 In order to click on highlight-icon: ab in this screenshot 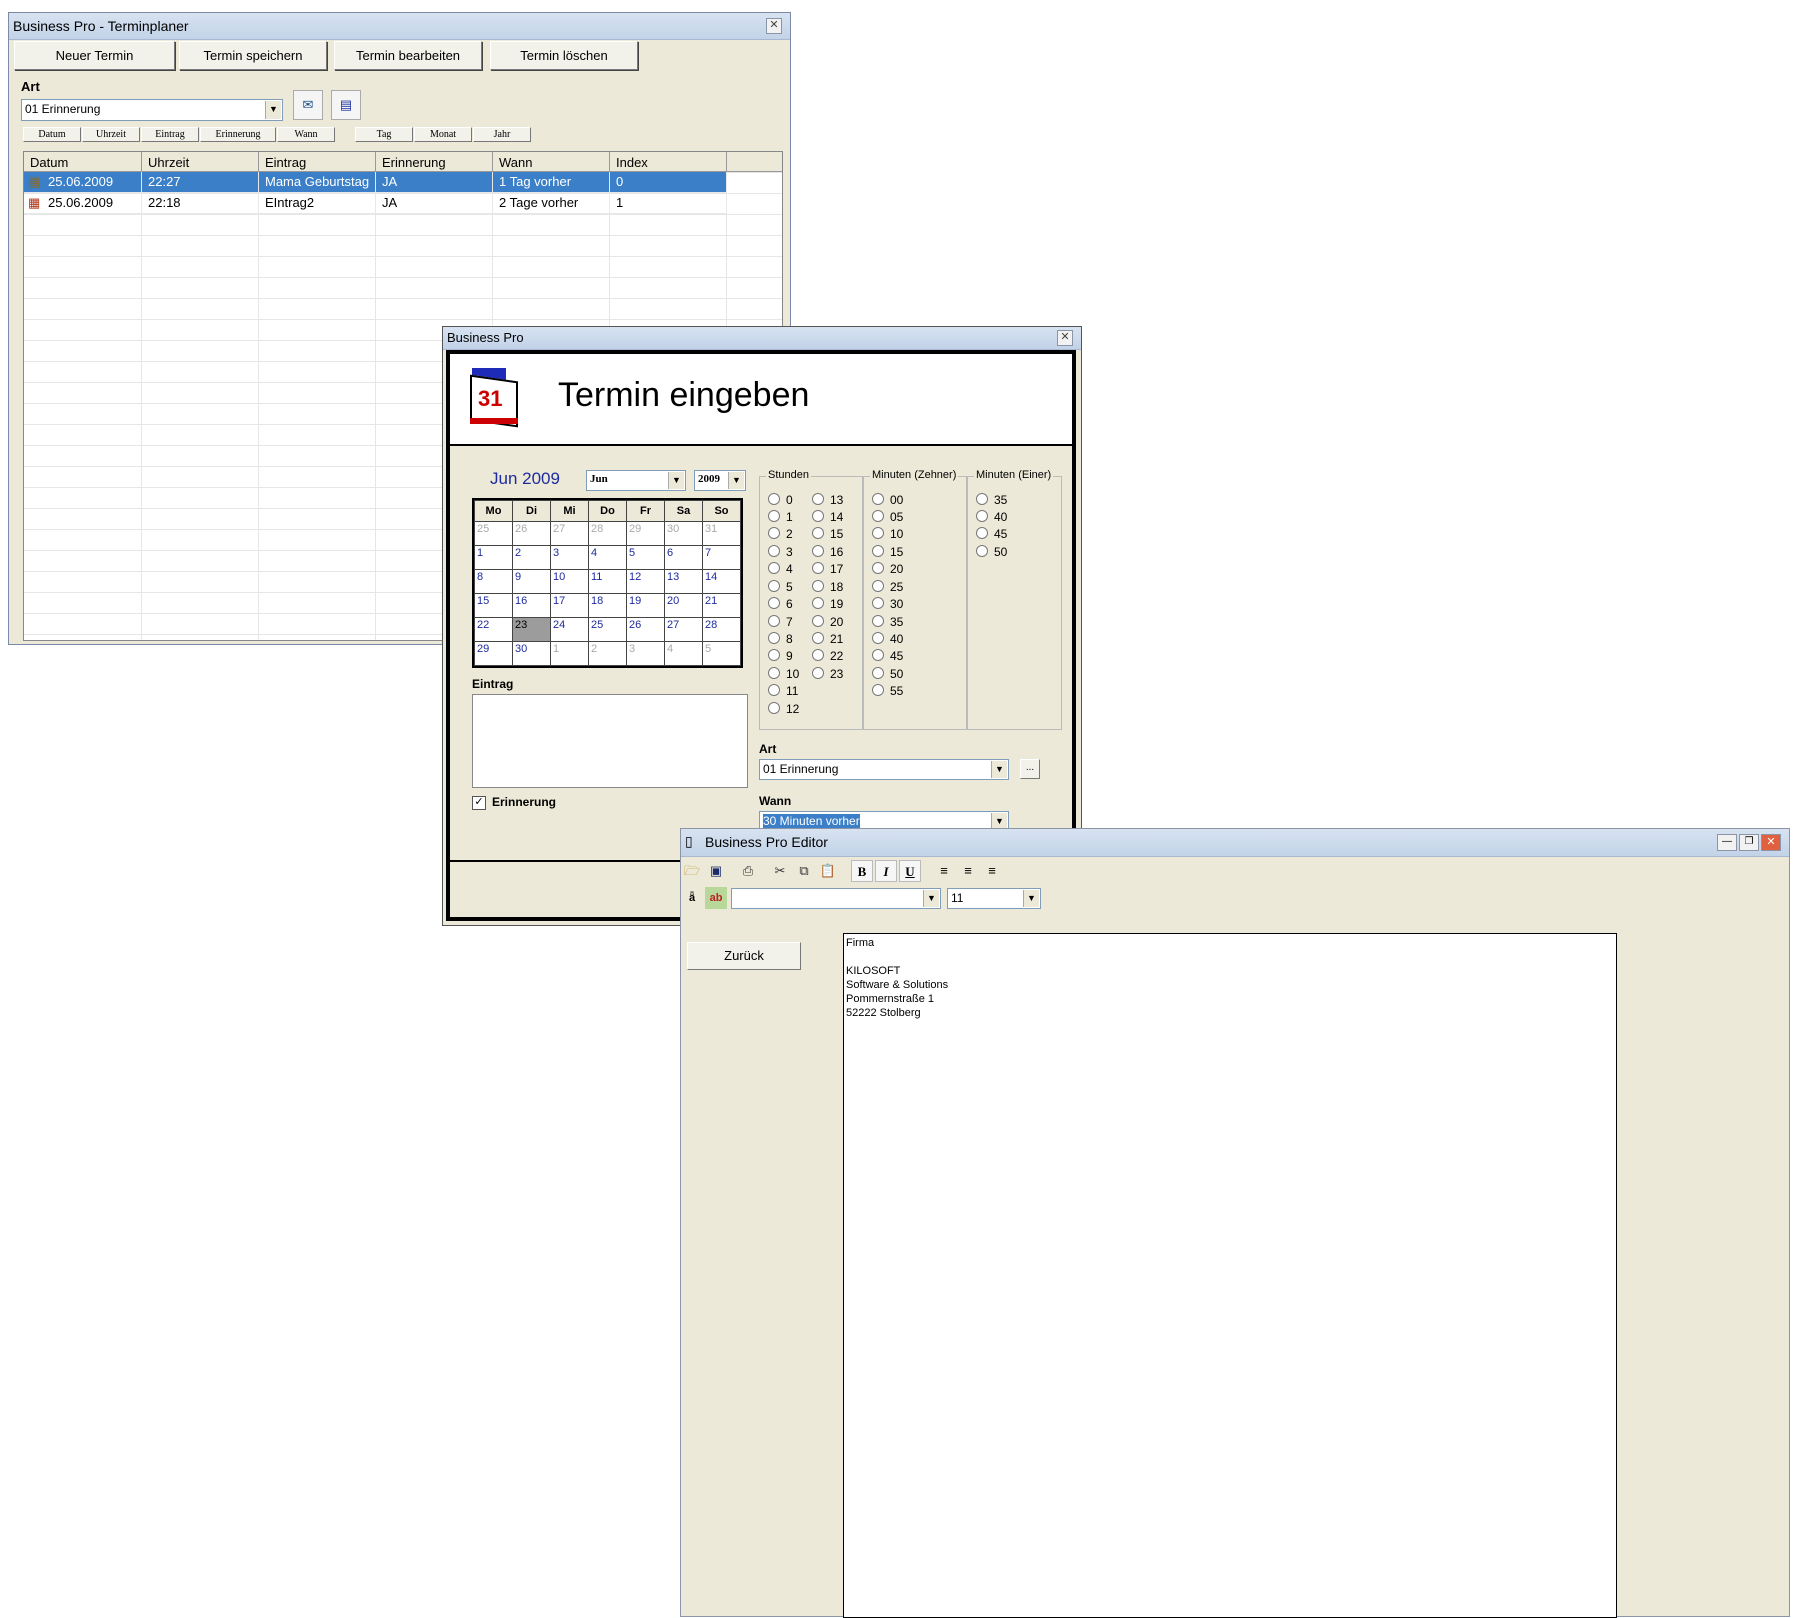, I will do `click(716, 898)`.